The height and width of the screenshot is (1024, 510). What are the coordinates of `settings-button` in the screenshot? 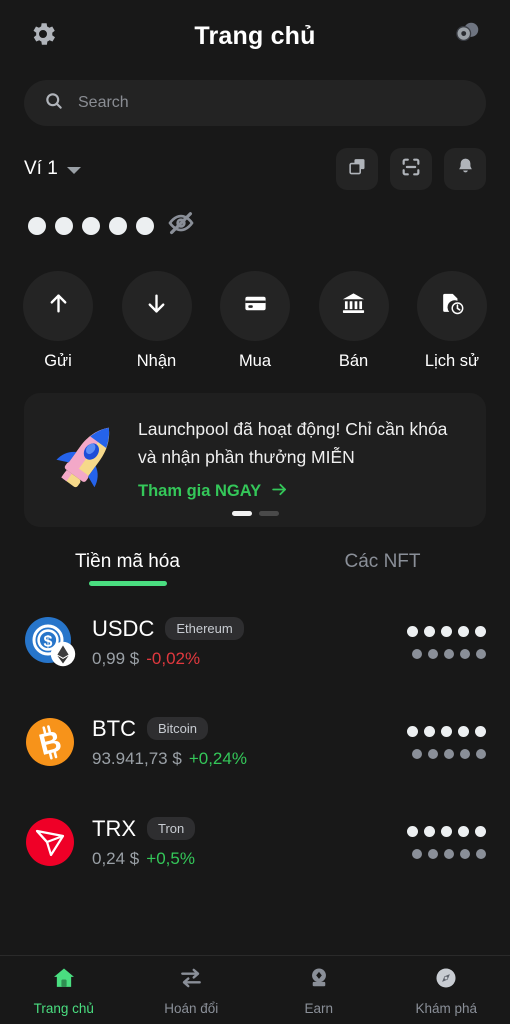 It's located at (43, 36).